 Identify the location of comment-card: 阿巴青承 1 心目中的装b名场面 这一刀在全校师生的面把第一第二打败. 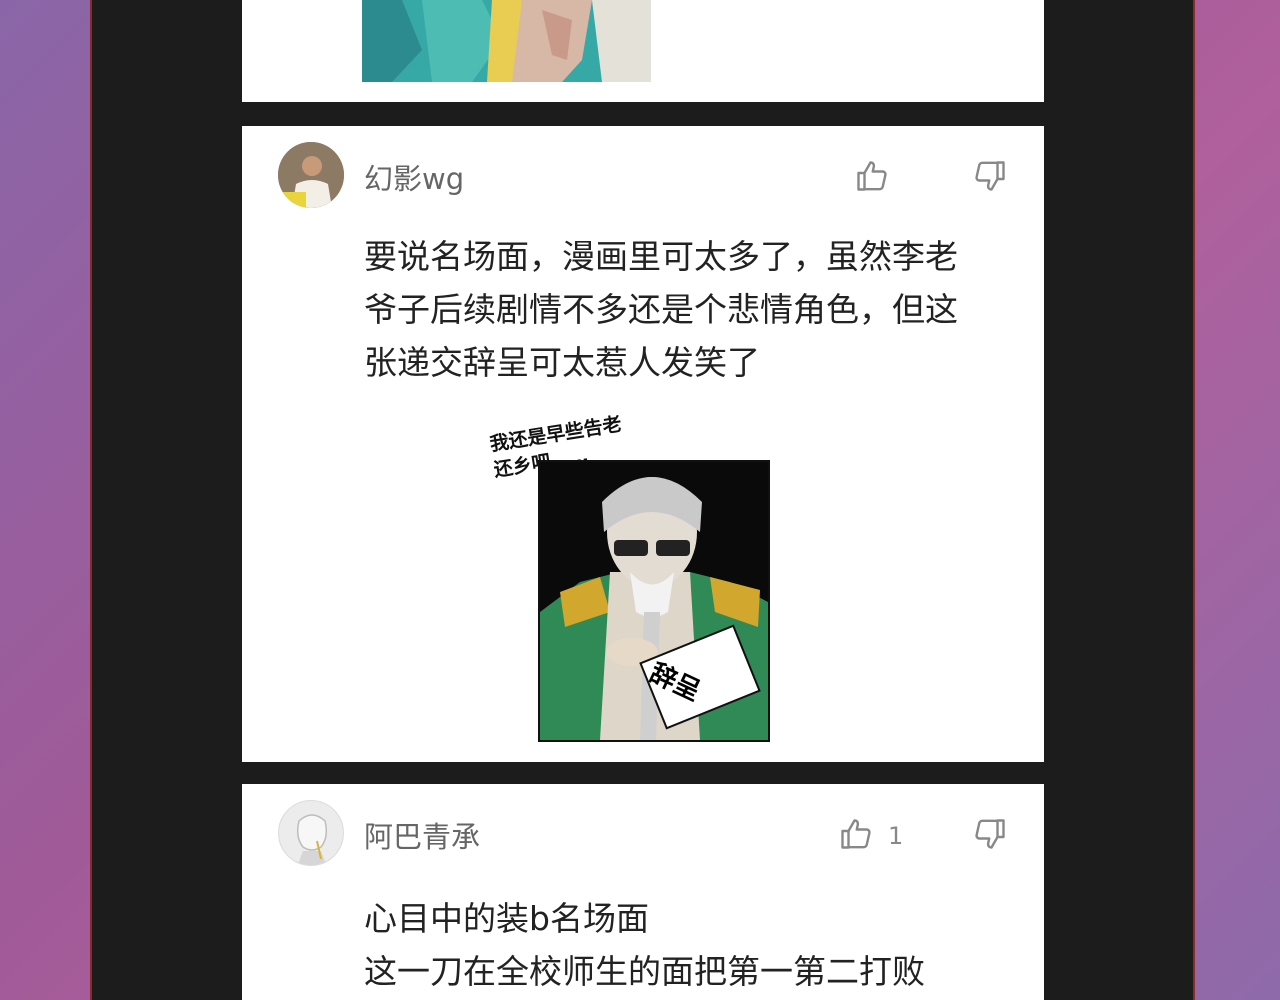
(643, 892).